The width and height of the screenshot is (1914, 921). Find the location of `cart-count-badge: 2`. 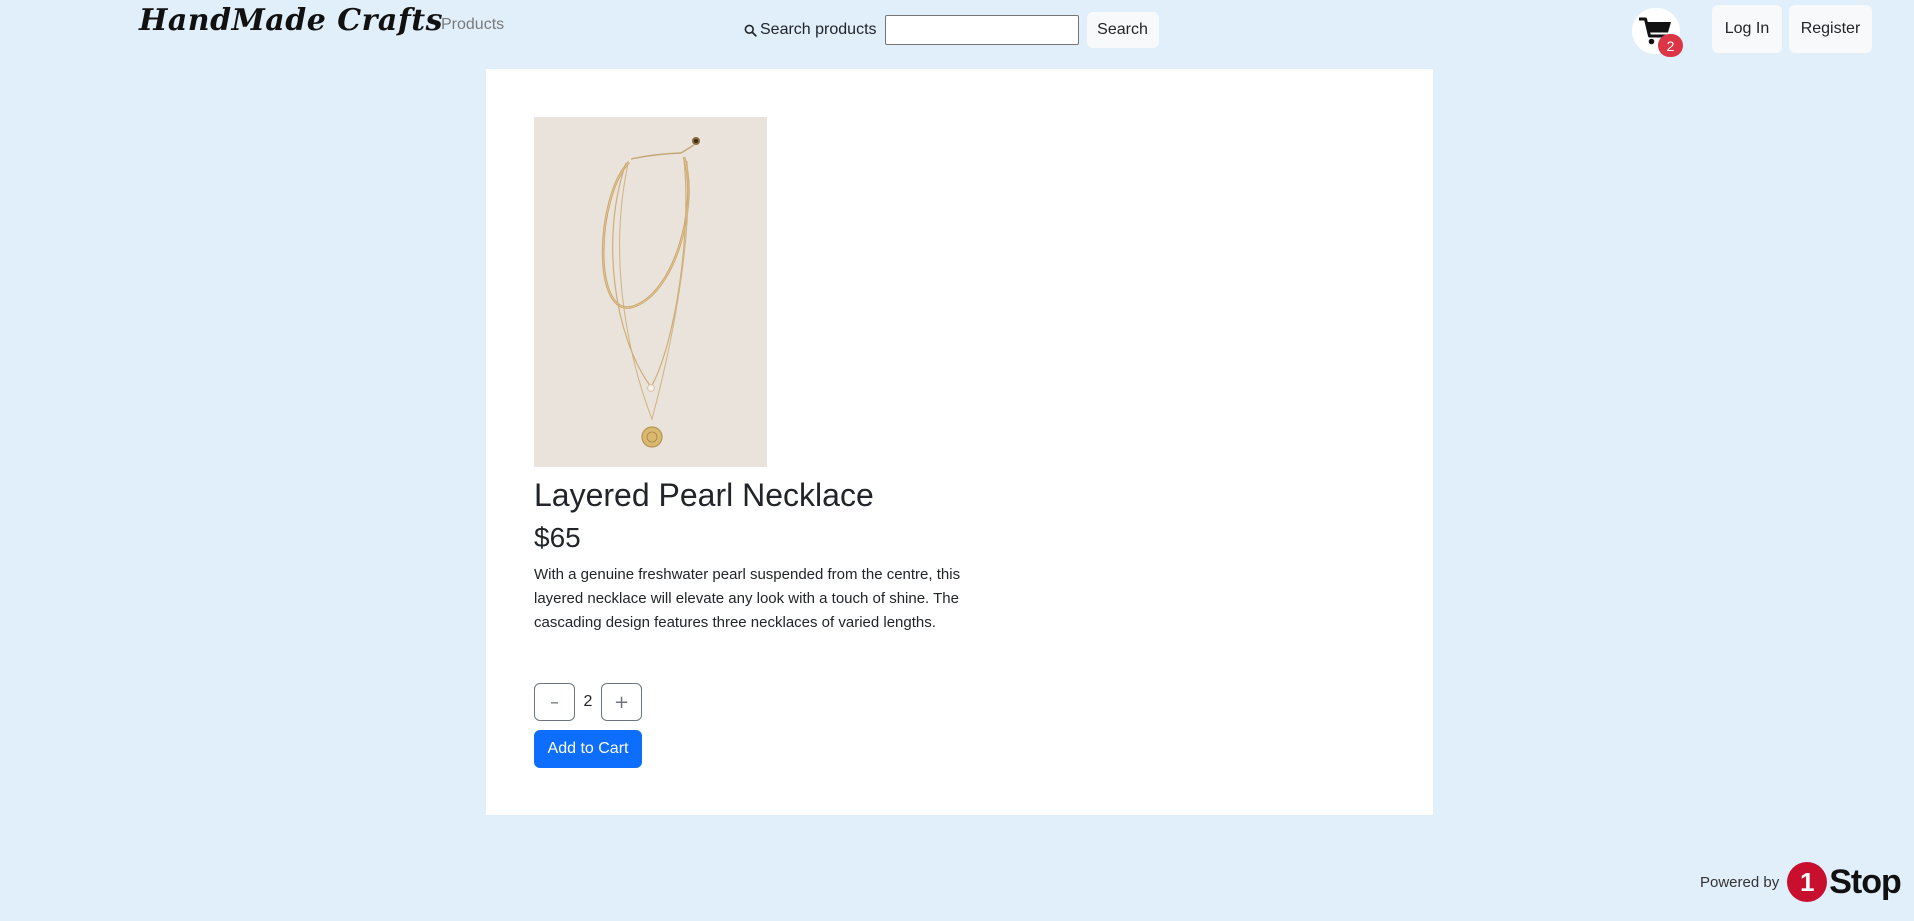

cart-count-badge: 2 is located at coordinates (1670, 45).